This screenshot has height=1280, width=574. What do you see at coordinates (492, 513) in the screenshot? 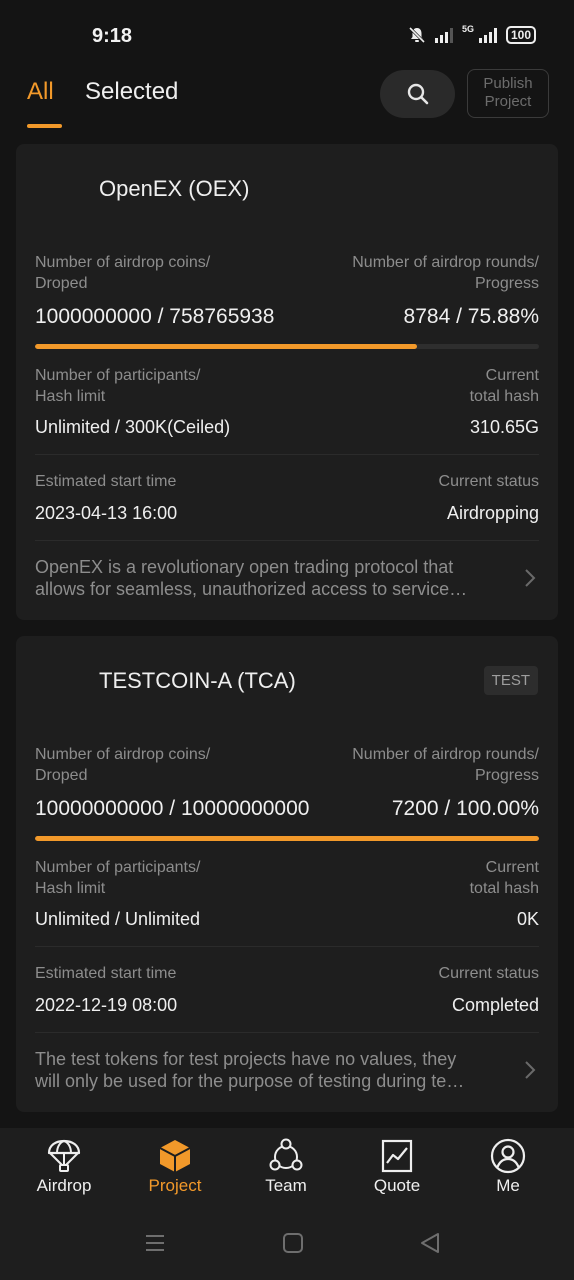
I see `status-value: Airdropping` at bounding box center [492, 513].